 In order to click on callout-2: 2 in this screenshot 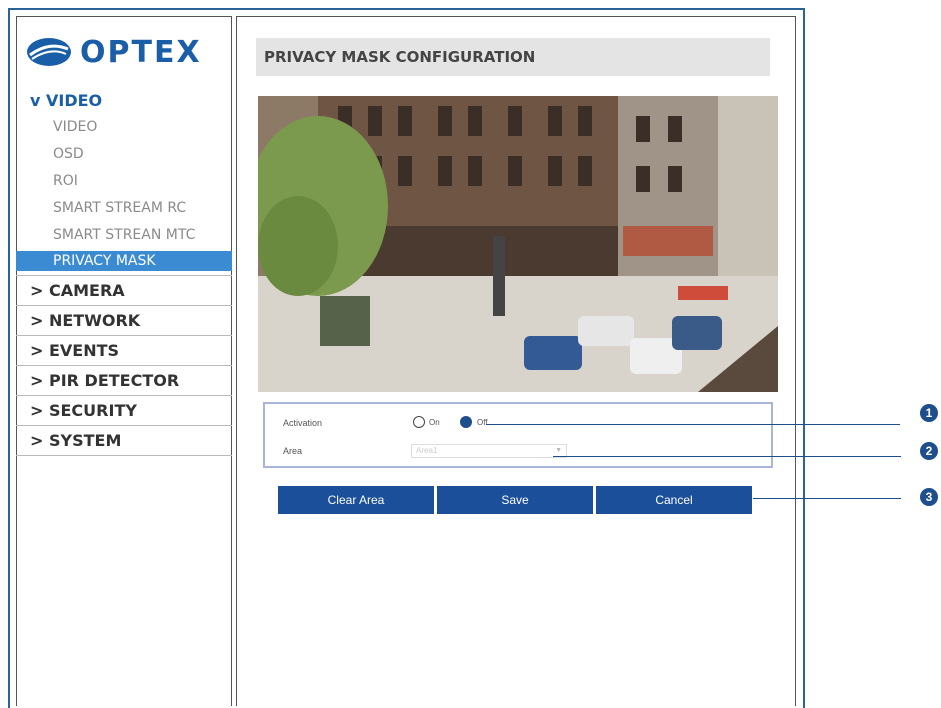, I will do `click(929, 451)`.